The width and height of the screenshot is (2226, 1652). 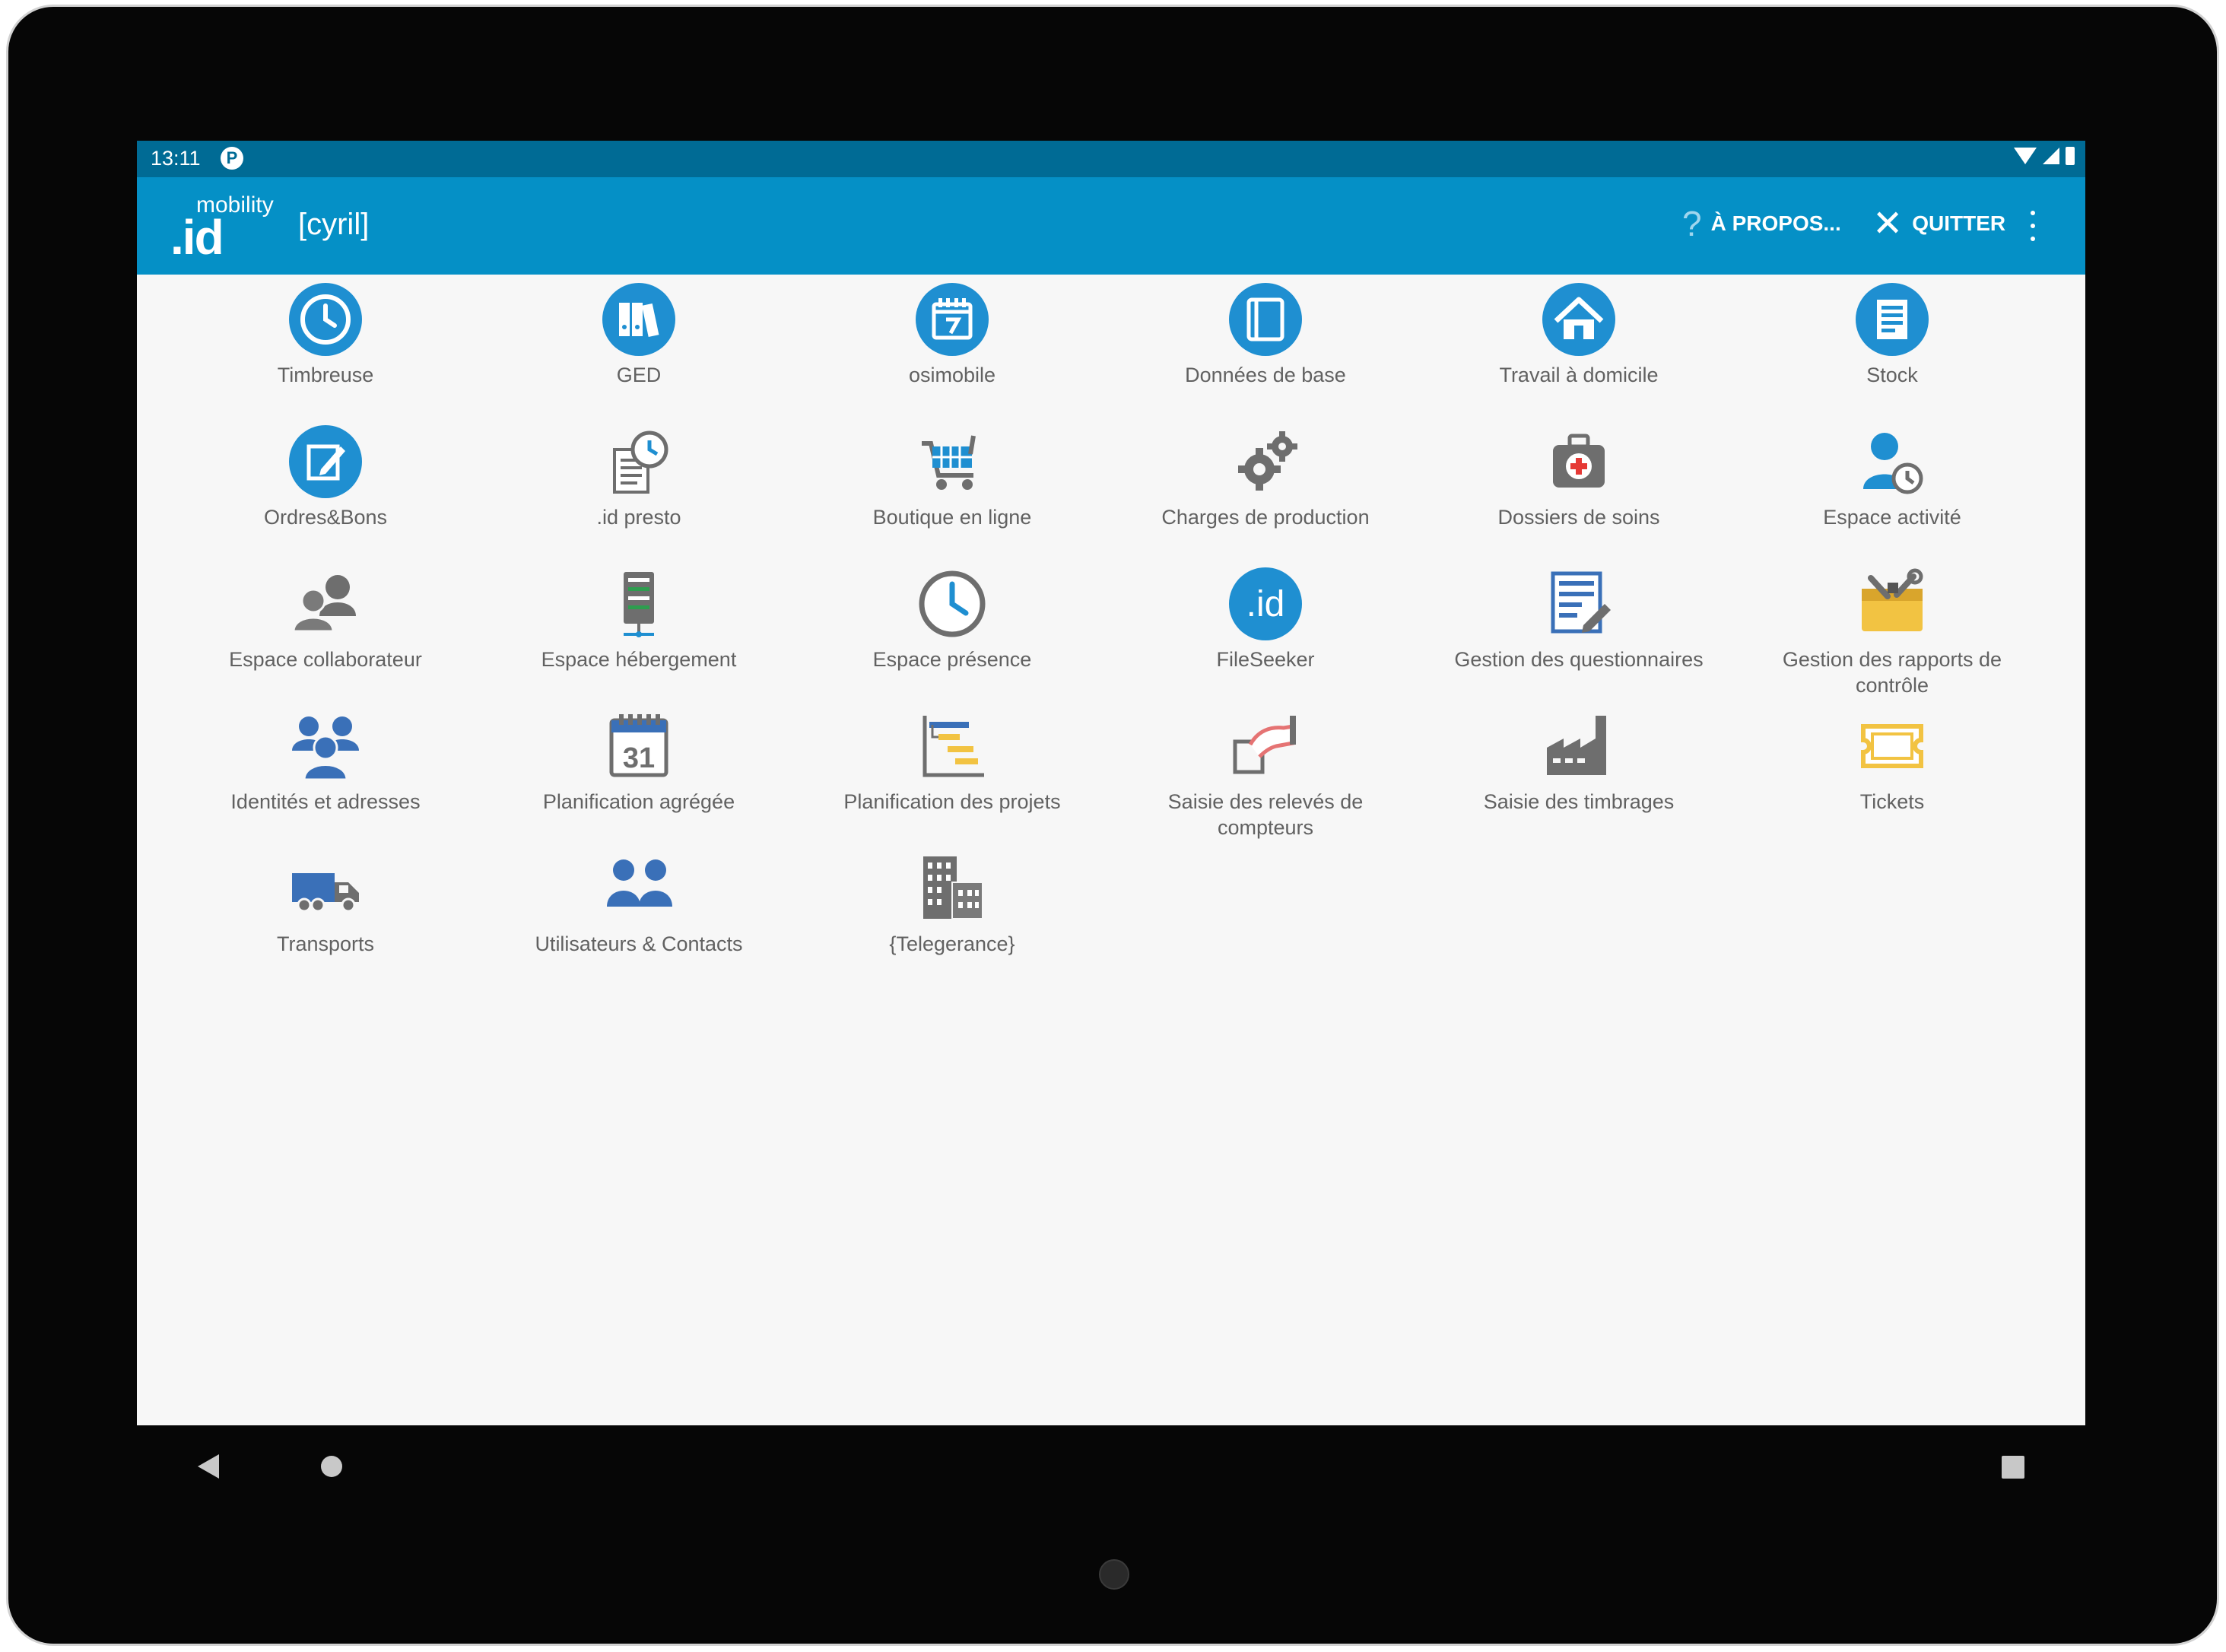 What do you see at coordinates (1114, 1574) in the screenshot?
I see `camera-icon` at bounding box center [1114, 1574].